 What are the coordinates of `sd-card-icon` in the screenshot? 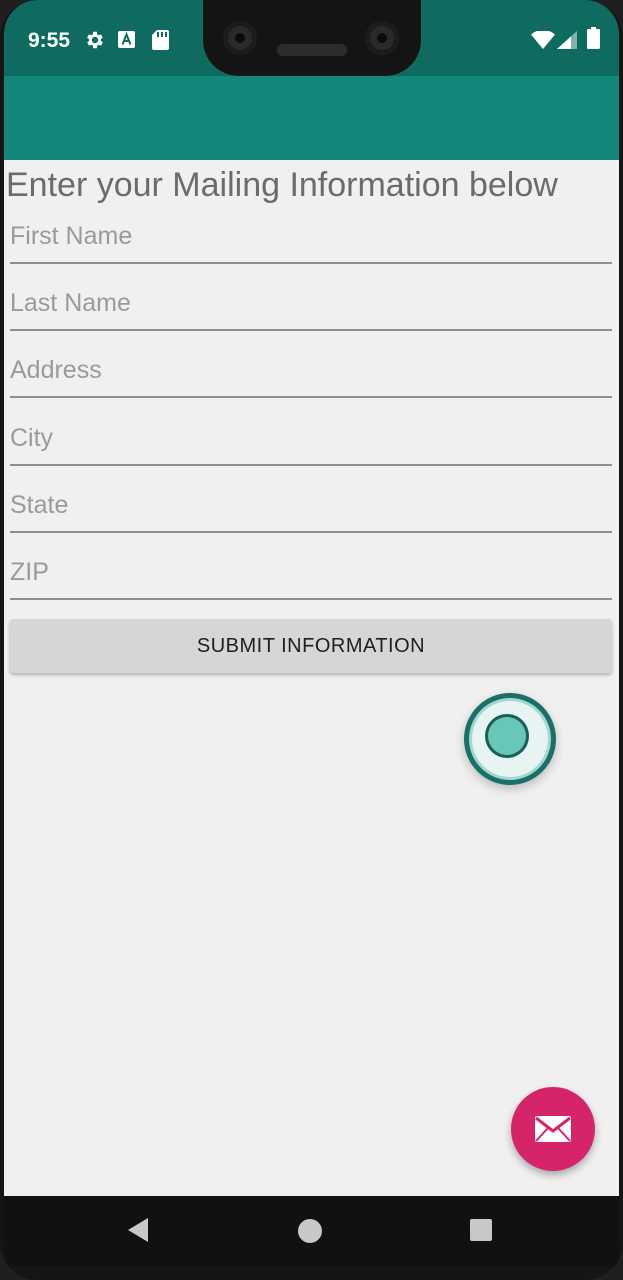 It's located at (160, 40).